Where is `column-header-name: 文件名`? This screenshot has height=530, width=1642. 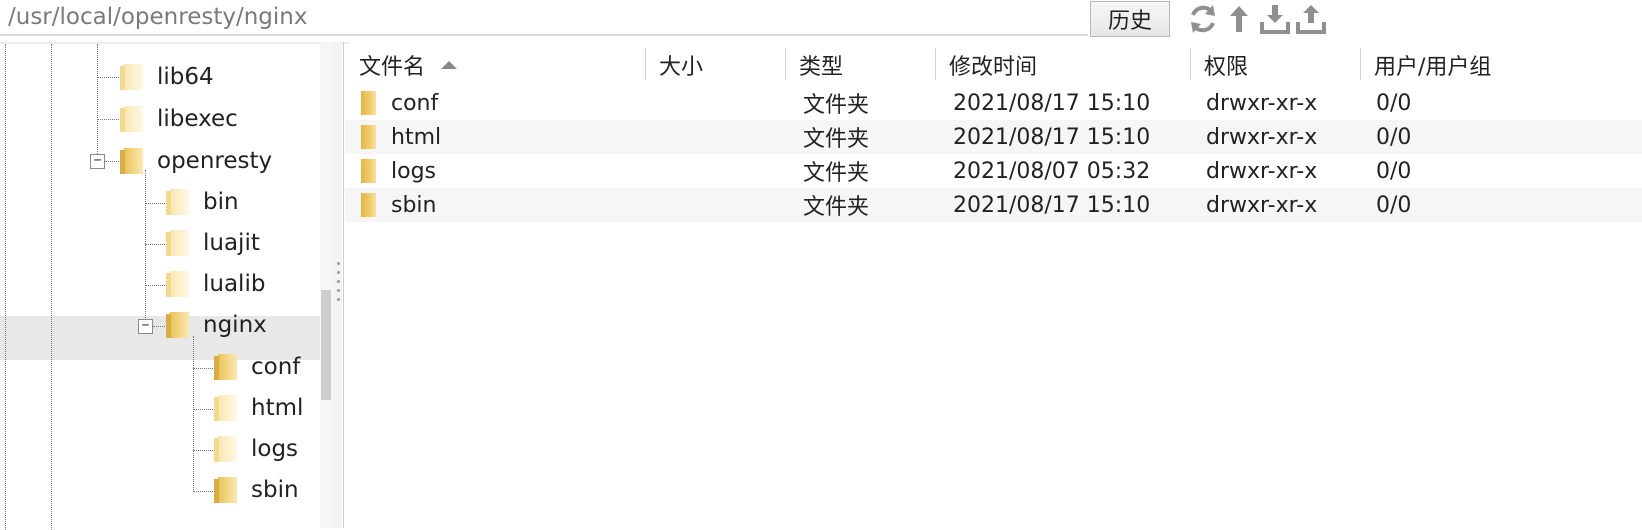
column-header-name: 文件名 is located at coordinates (495, 65).